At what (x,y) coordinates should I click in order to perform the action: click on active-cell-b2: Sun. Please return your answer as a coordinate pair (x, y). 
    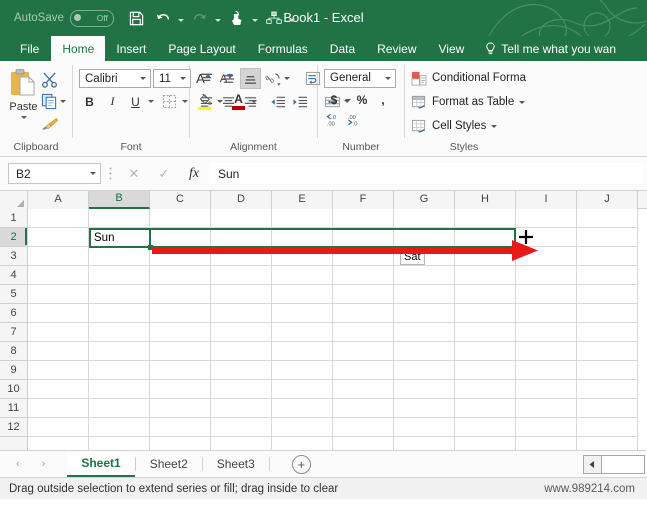
    Looking at the image, I should click on (120, 238).